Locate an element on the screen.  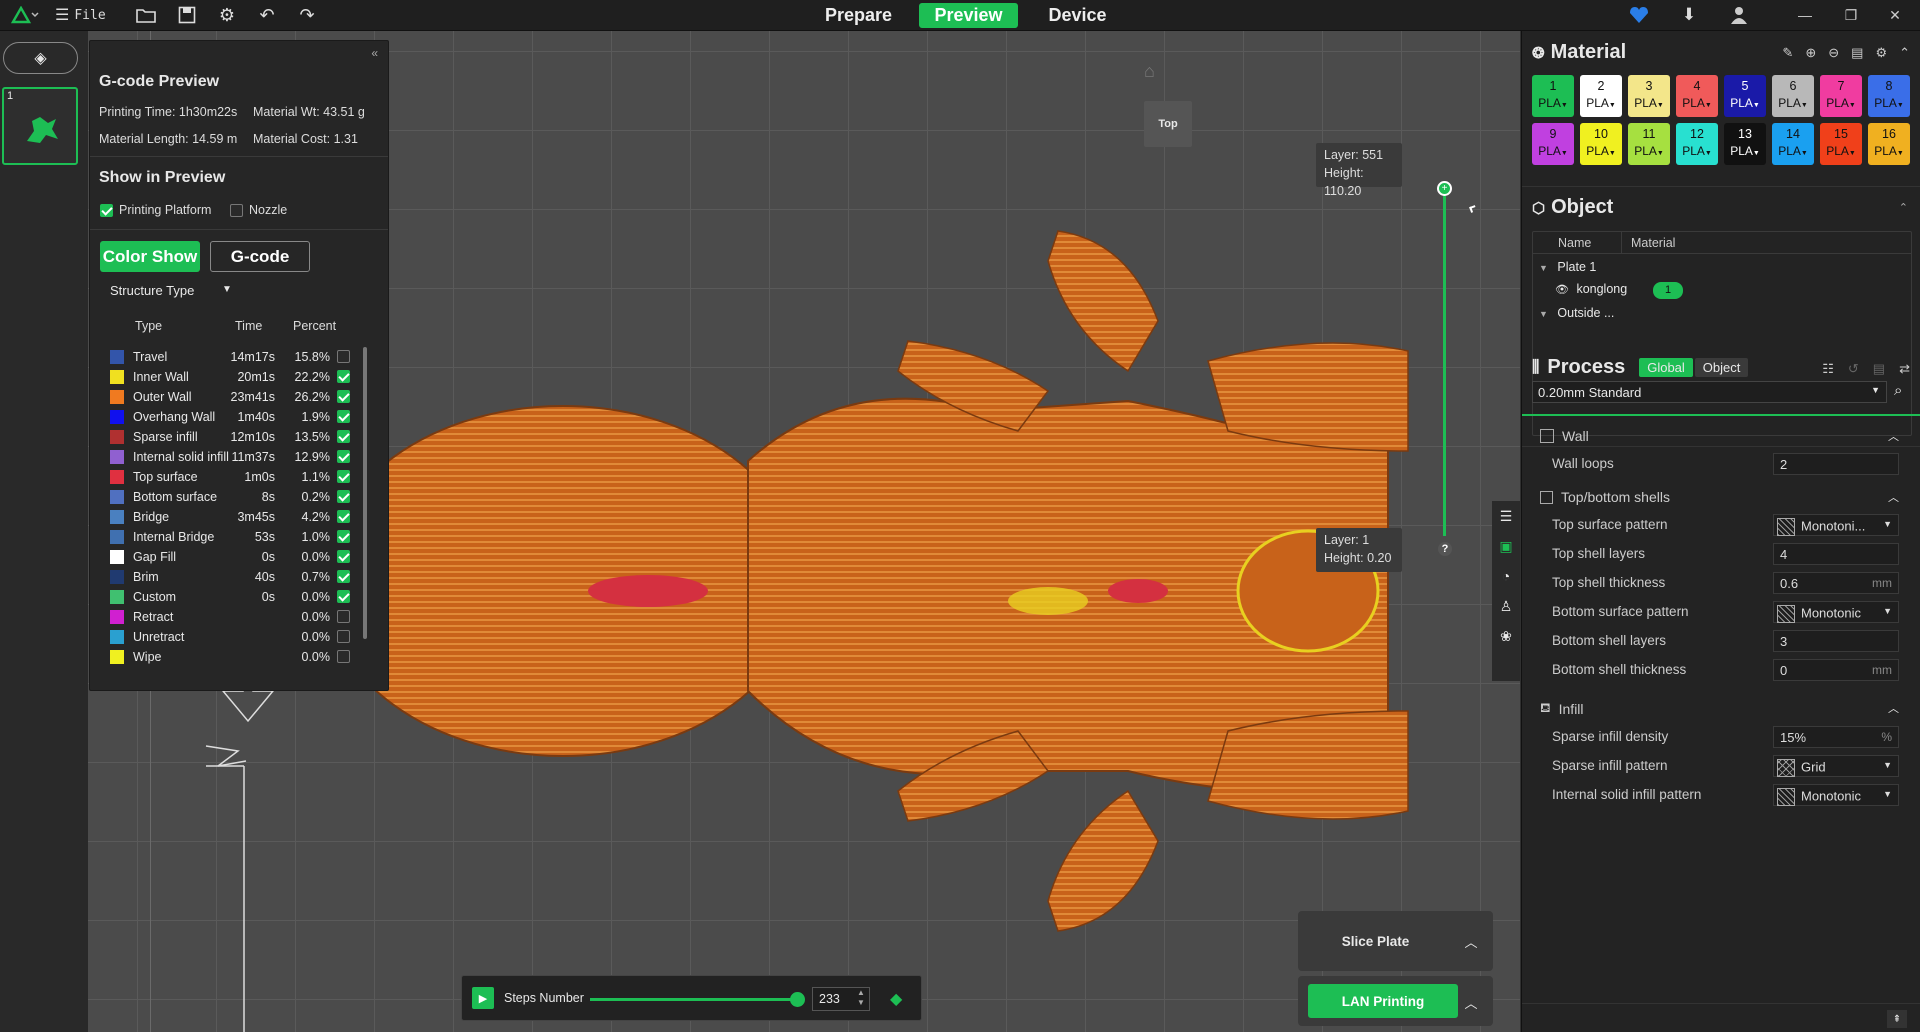
tool-icon: ♙ is located at coordinates (1506, 606).